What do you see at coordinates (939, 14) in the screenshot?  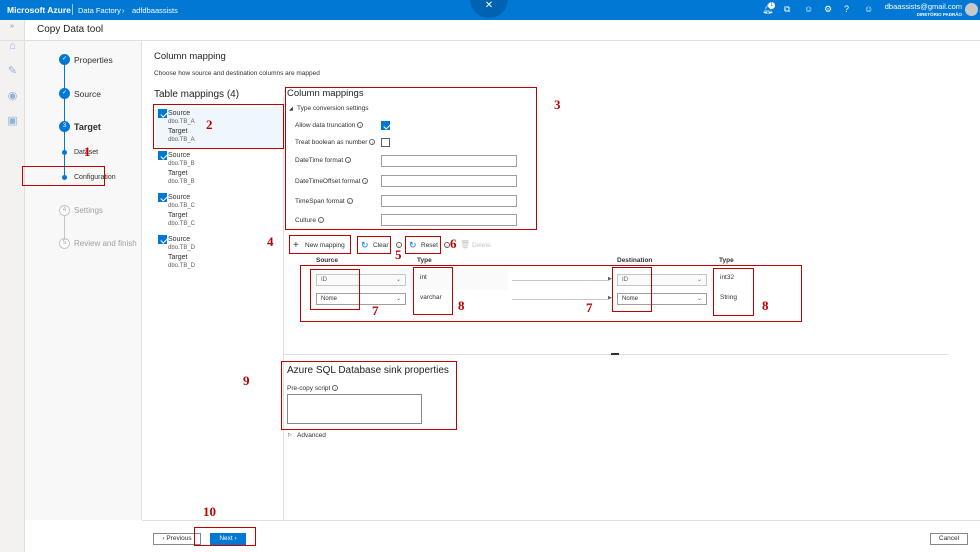 I see `user-directory: DIRETÓRIO PADRÃO` at bounding box center [939, 14].